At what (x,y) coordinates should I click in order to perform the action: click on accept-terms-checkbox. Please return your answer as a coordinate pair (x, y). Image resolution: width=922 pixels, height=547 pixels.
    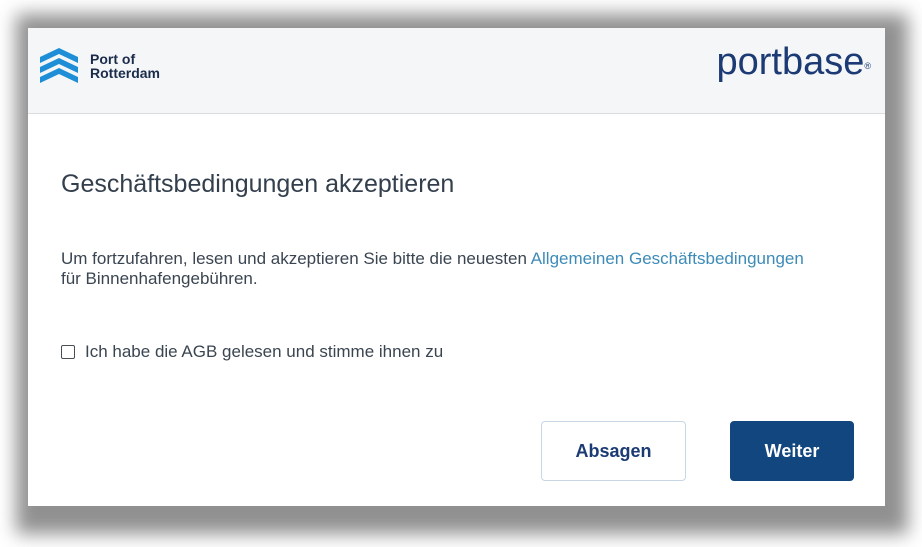
    Looking at the image, I should click on (68, 352).